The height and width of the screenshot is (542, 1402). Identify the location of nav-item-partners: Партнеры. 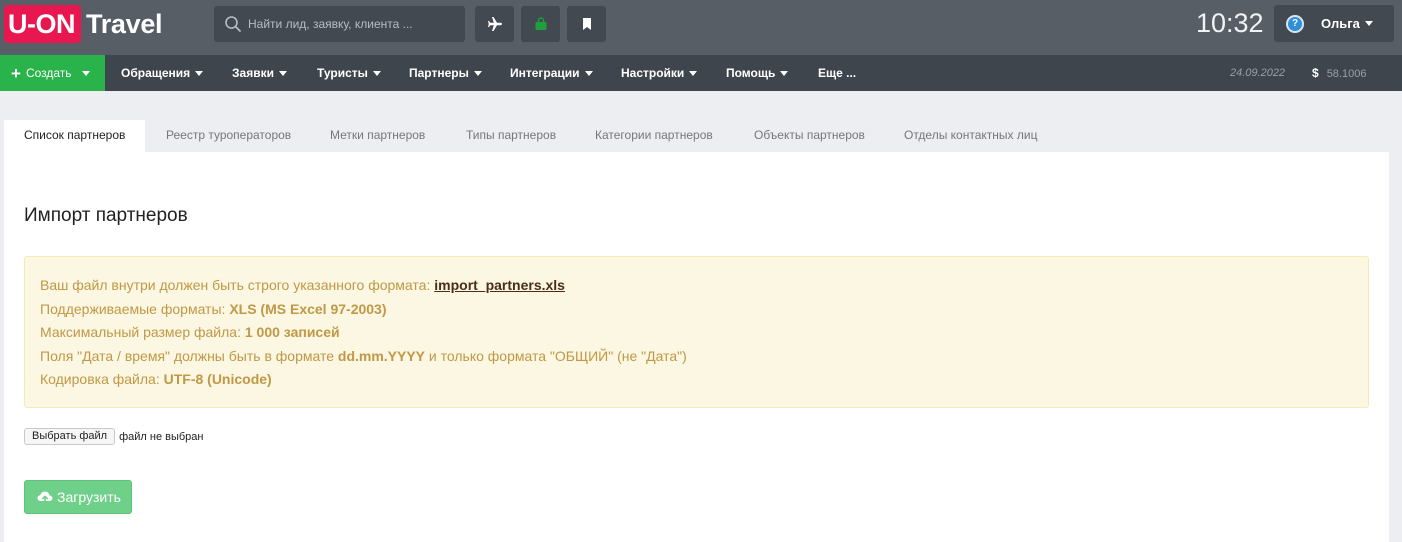
(445, 73).